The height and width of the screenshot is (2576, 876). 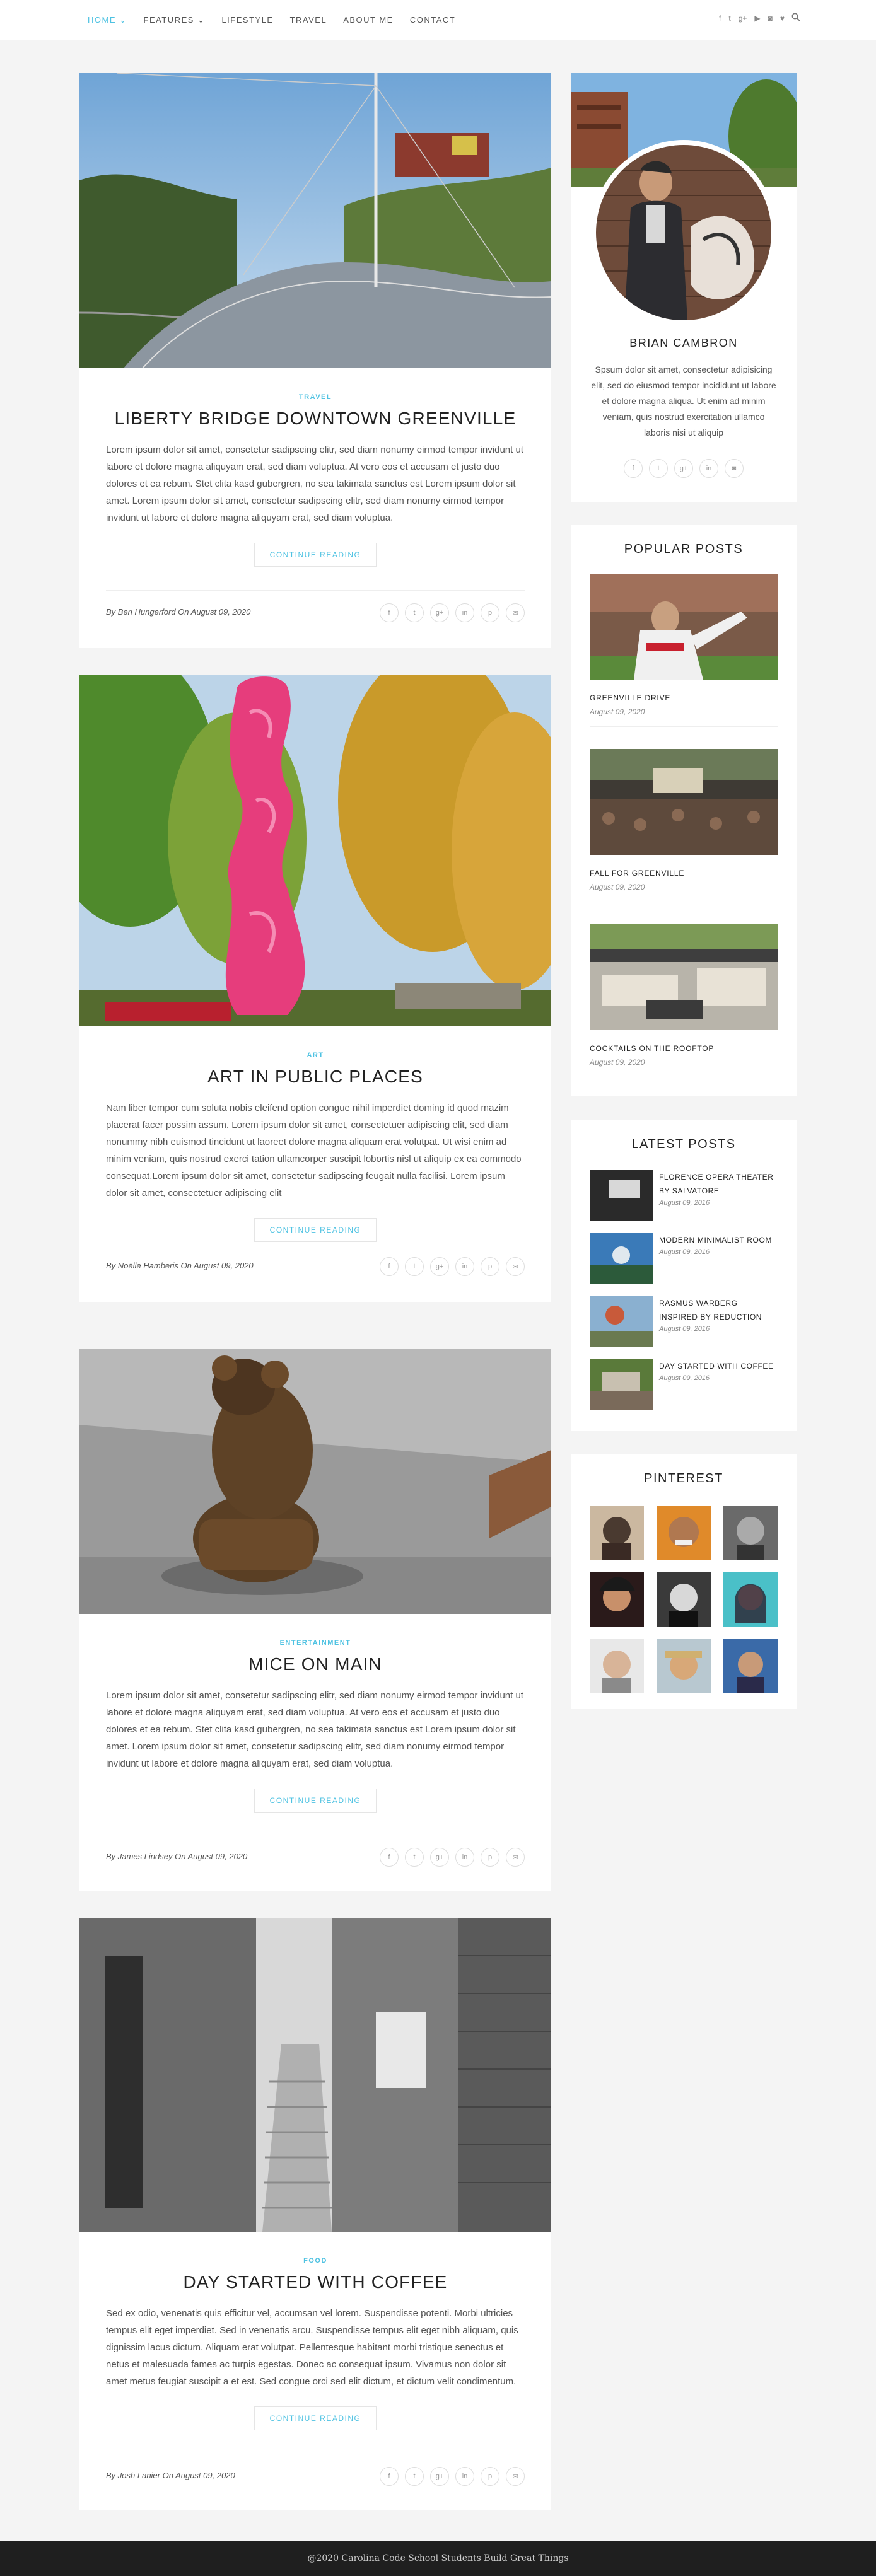 What do you see at coordinates (315, 397) in the screenshot?
I see `post-category: TRAVEL` at bounding box center [315, 397].